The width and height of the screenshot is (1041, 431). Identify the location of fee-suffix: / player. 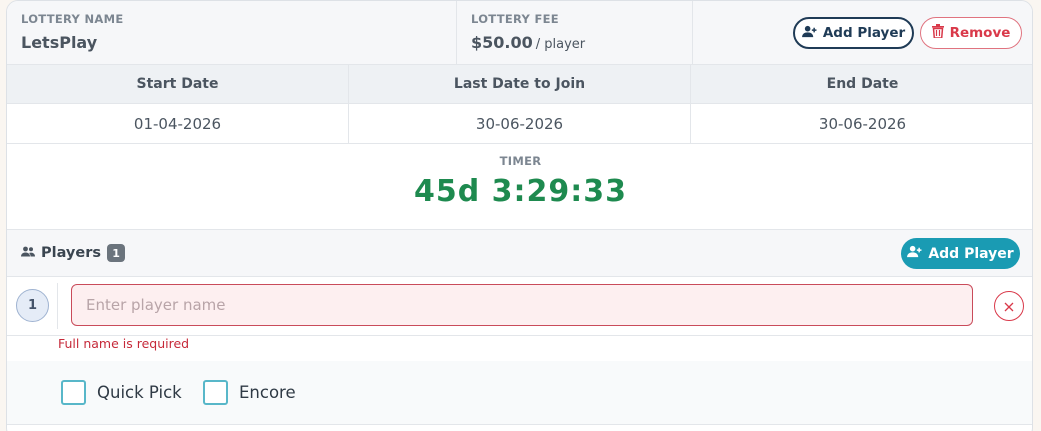
(560, 44).